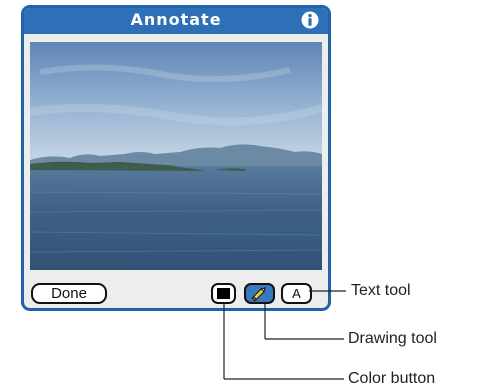 The height and width of the screenshot is (389, 485). Describe the element at coordinates (392, 378) in the screenshot. I see `color-button-callout: Color button` at that location.